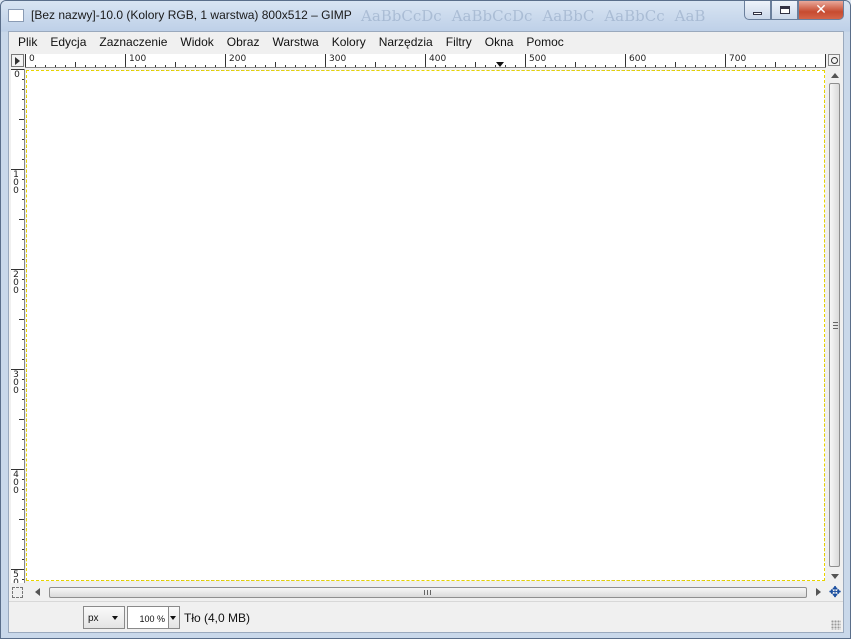  I want to click on horizontal-scrollbar, so click(425, 592).